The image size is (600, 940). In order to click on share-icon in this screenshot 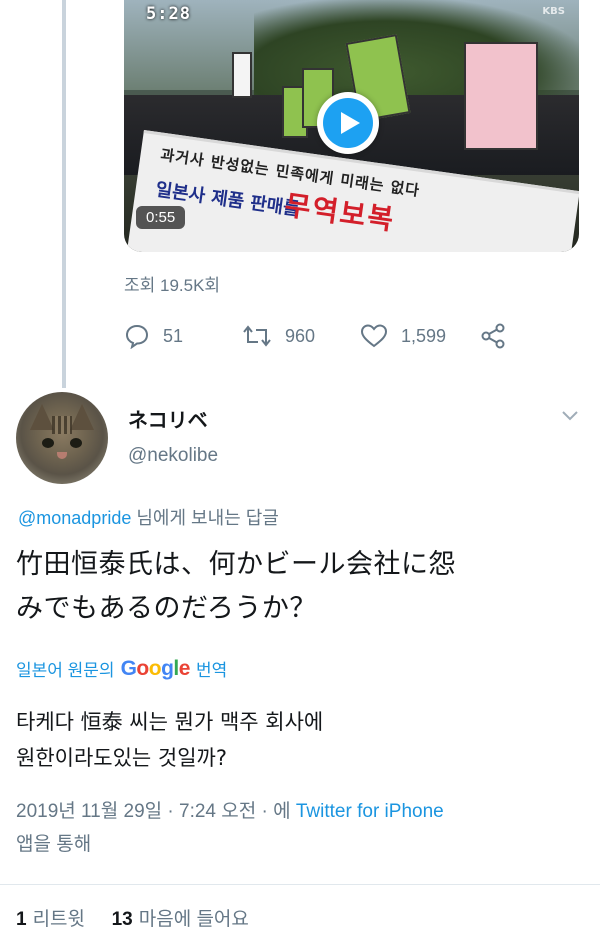, I will do `click(493, 336)`.